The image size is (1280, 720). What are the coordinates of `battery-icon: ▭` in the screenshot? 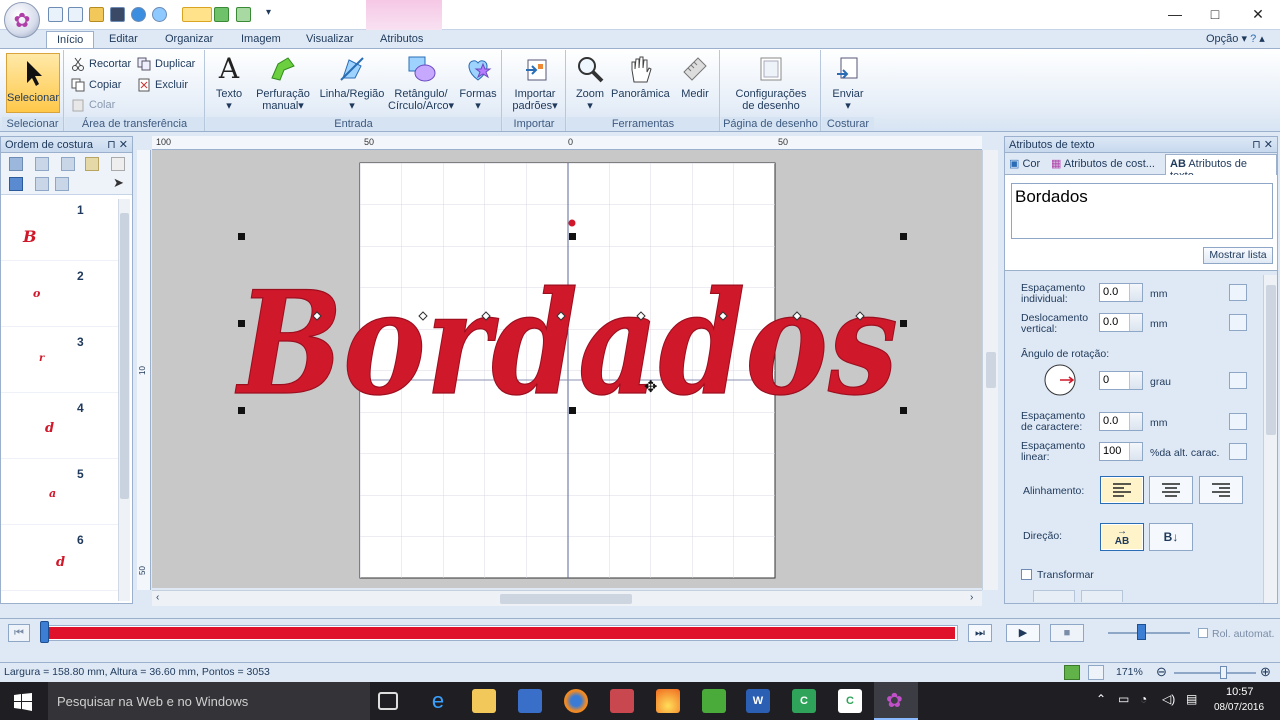 It's located at (1123, 699).